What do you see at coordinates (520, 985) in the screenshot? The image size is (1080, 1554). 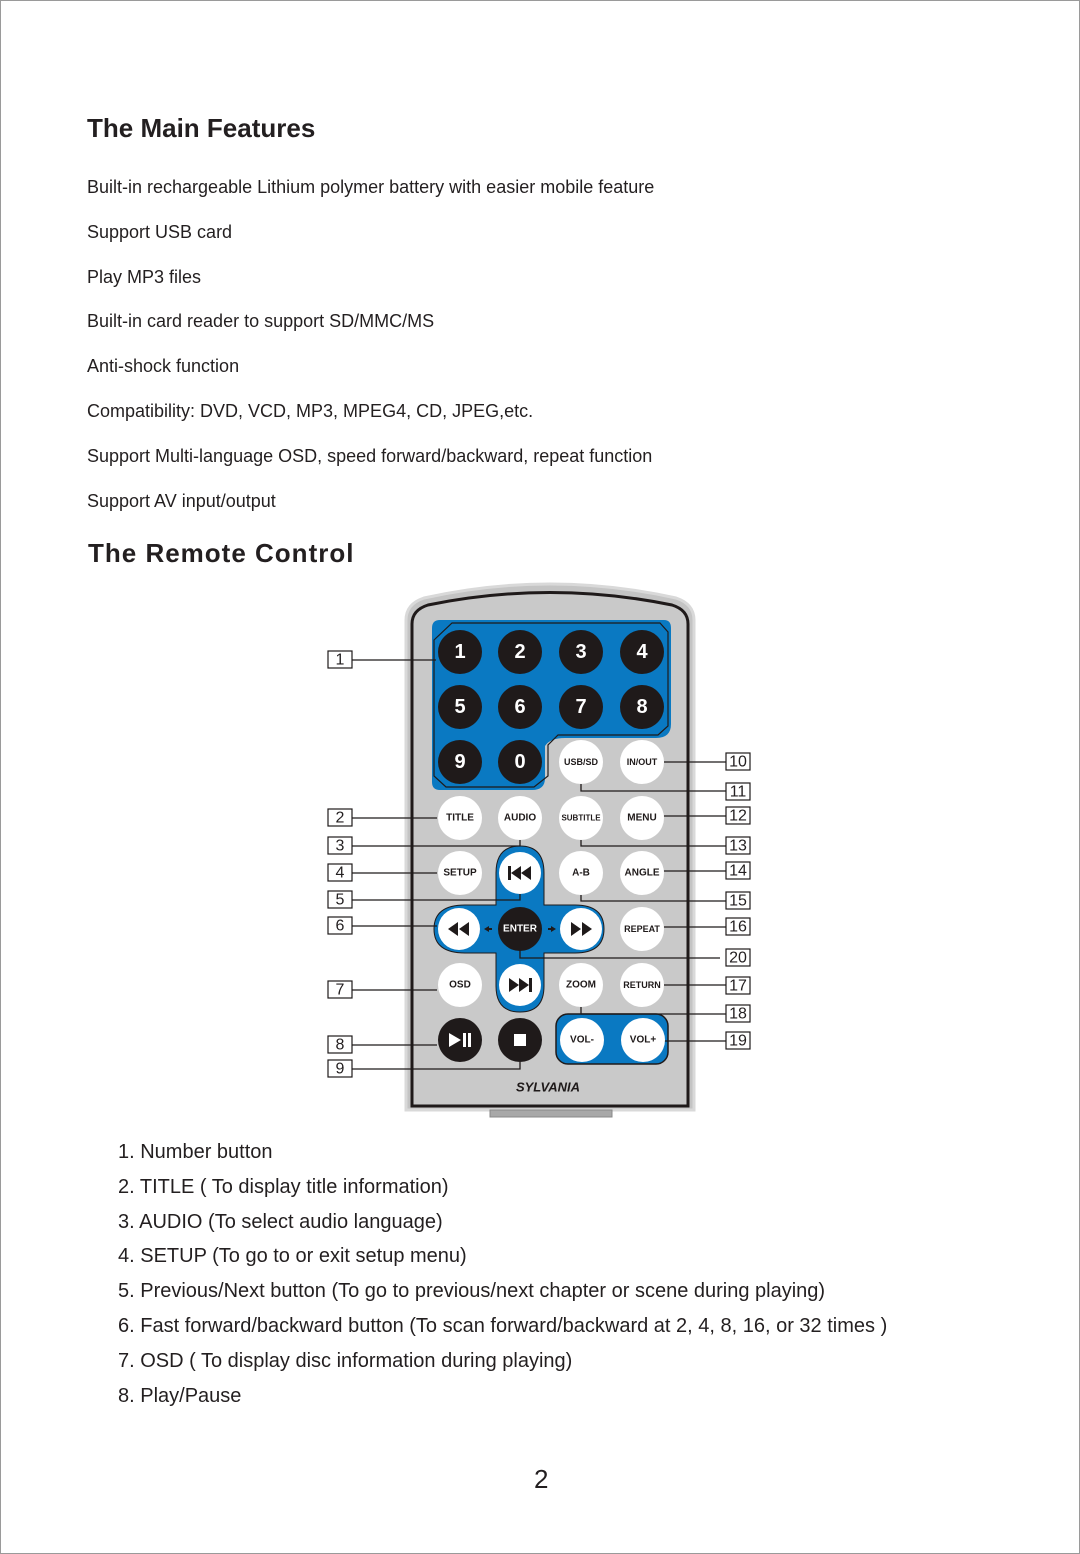 I see `next-button` at bounding box center [520, 985].